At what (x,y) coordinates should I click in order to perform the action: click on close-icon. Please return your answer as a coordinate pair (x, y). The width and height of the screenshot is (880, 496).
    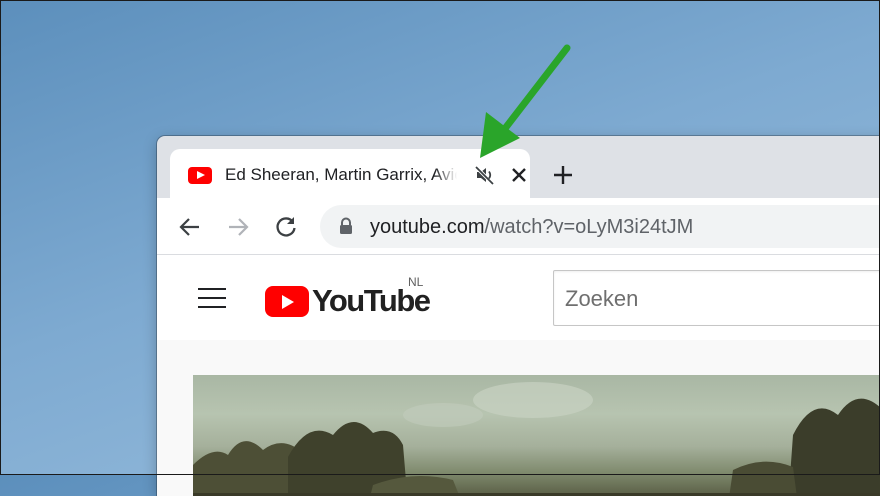
    Looking at the image, I should click on (519, 175).